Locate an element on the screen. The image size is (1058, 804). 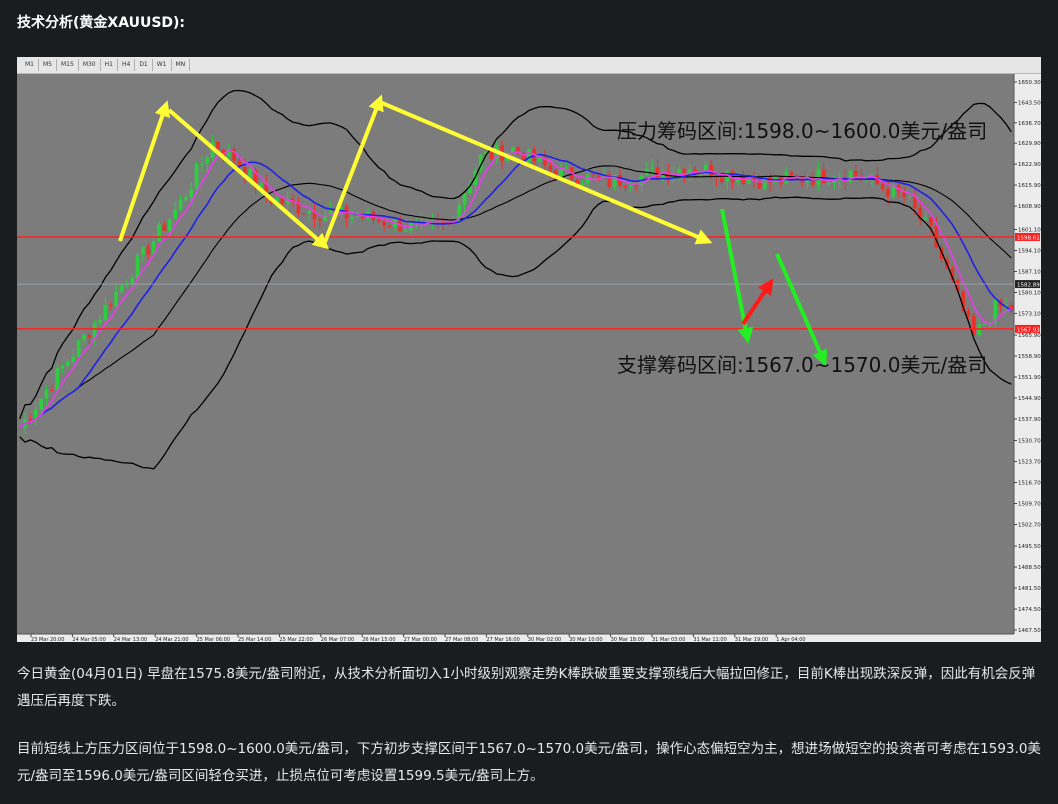
price-tick-label: 1636.70 is located at coordinates (1029, 124).